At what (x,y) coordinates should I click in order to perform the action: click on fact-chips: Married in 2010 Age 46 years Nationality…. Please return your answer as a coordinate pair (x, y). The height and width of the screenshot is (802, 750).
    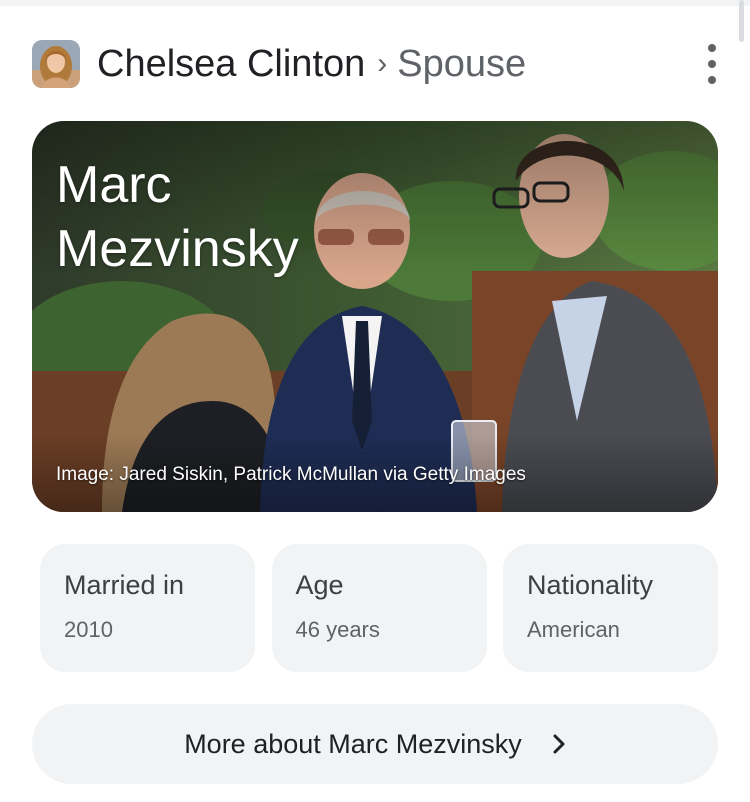
    Looking at the image, I should click on (379, 608).